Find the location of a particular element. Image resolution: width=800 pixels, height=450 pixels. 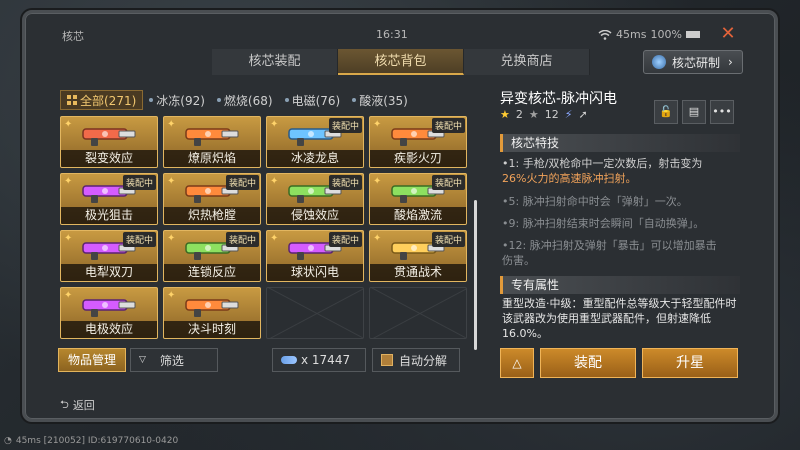

battery-icon is located at coordinates (692, 34).